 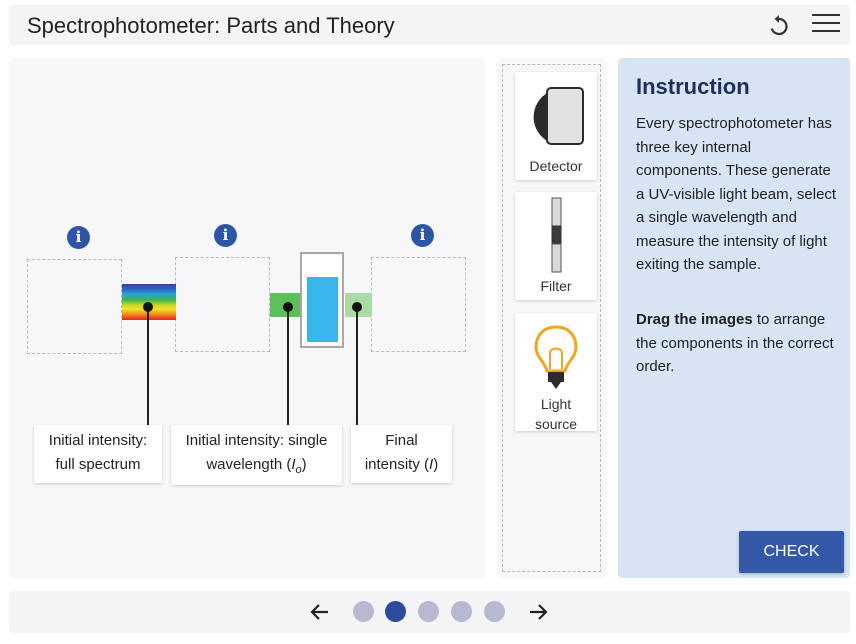 I want to click on label-1-line2: full spectrum, so click(x=98, y=464).